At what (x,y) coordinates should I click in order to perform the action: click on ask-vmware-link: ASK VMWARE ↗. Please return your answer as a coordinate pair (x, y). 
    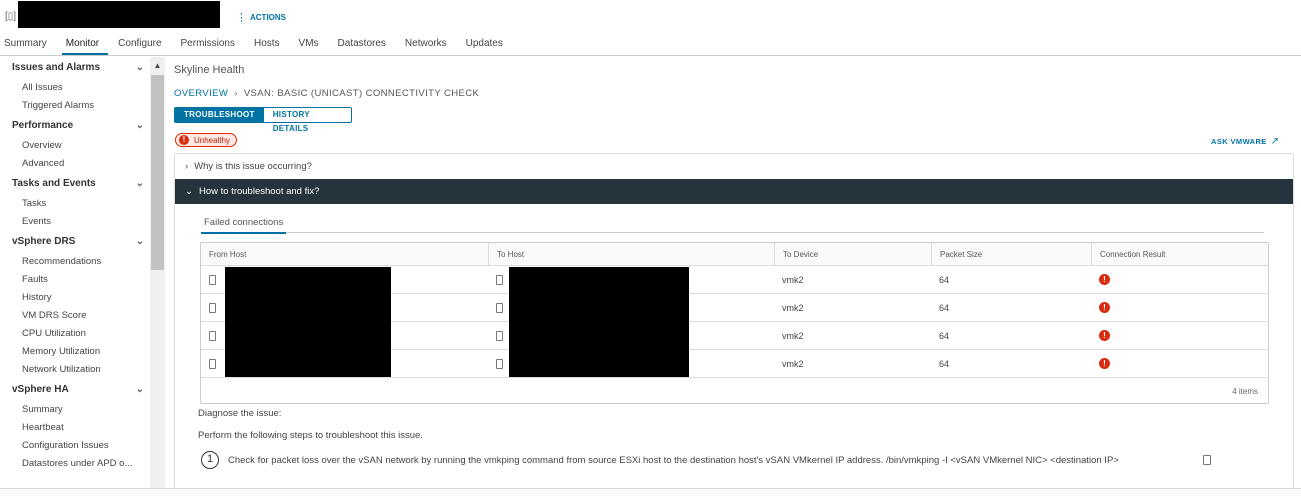
    Looking at the image, I should click on (1245, 141).